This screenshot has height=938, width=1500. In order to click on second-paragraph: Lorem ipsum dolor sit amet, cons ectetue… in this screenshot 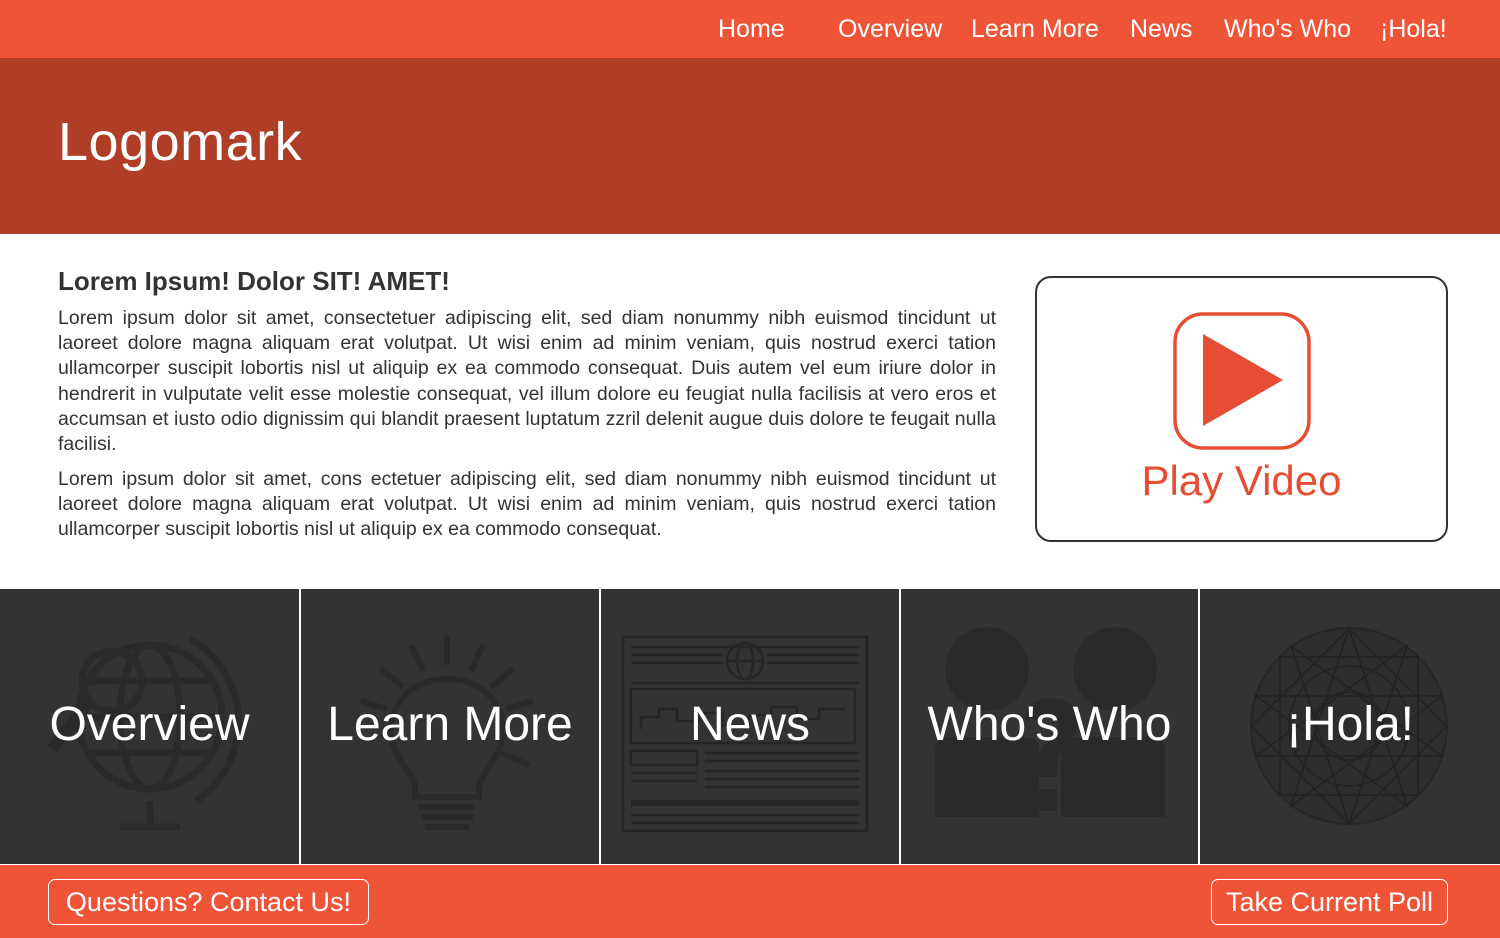, I will do `click(527, 504)`.